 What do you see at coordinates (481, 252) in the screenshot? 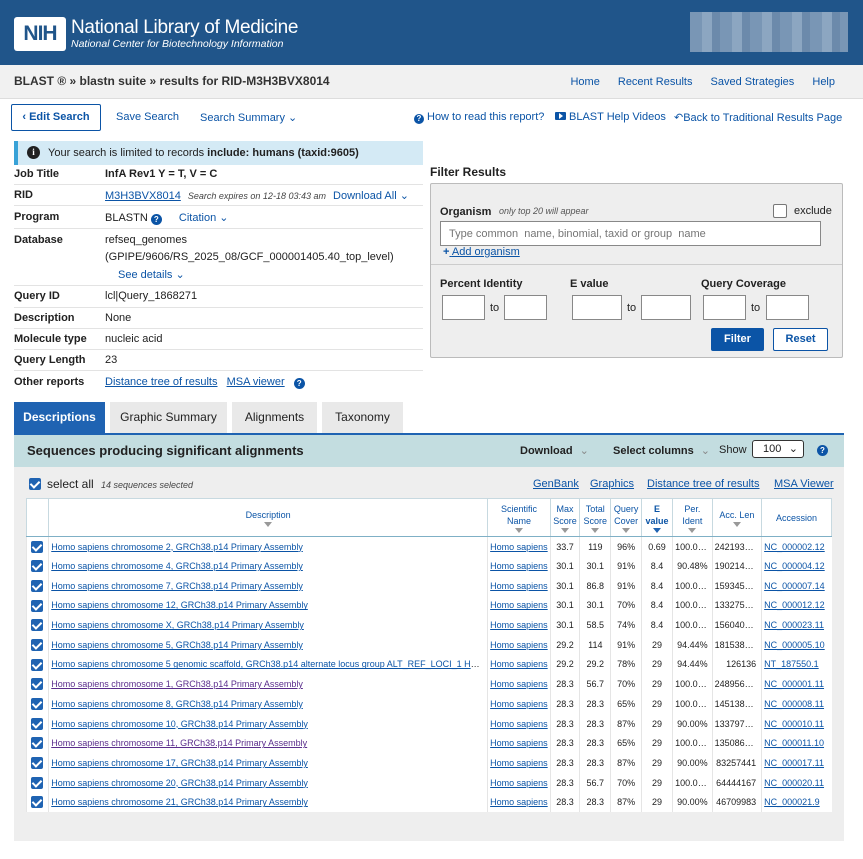
I see `add-organism-link: + Add organism` at bounding box center [481, 252].